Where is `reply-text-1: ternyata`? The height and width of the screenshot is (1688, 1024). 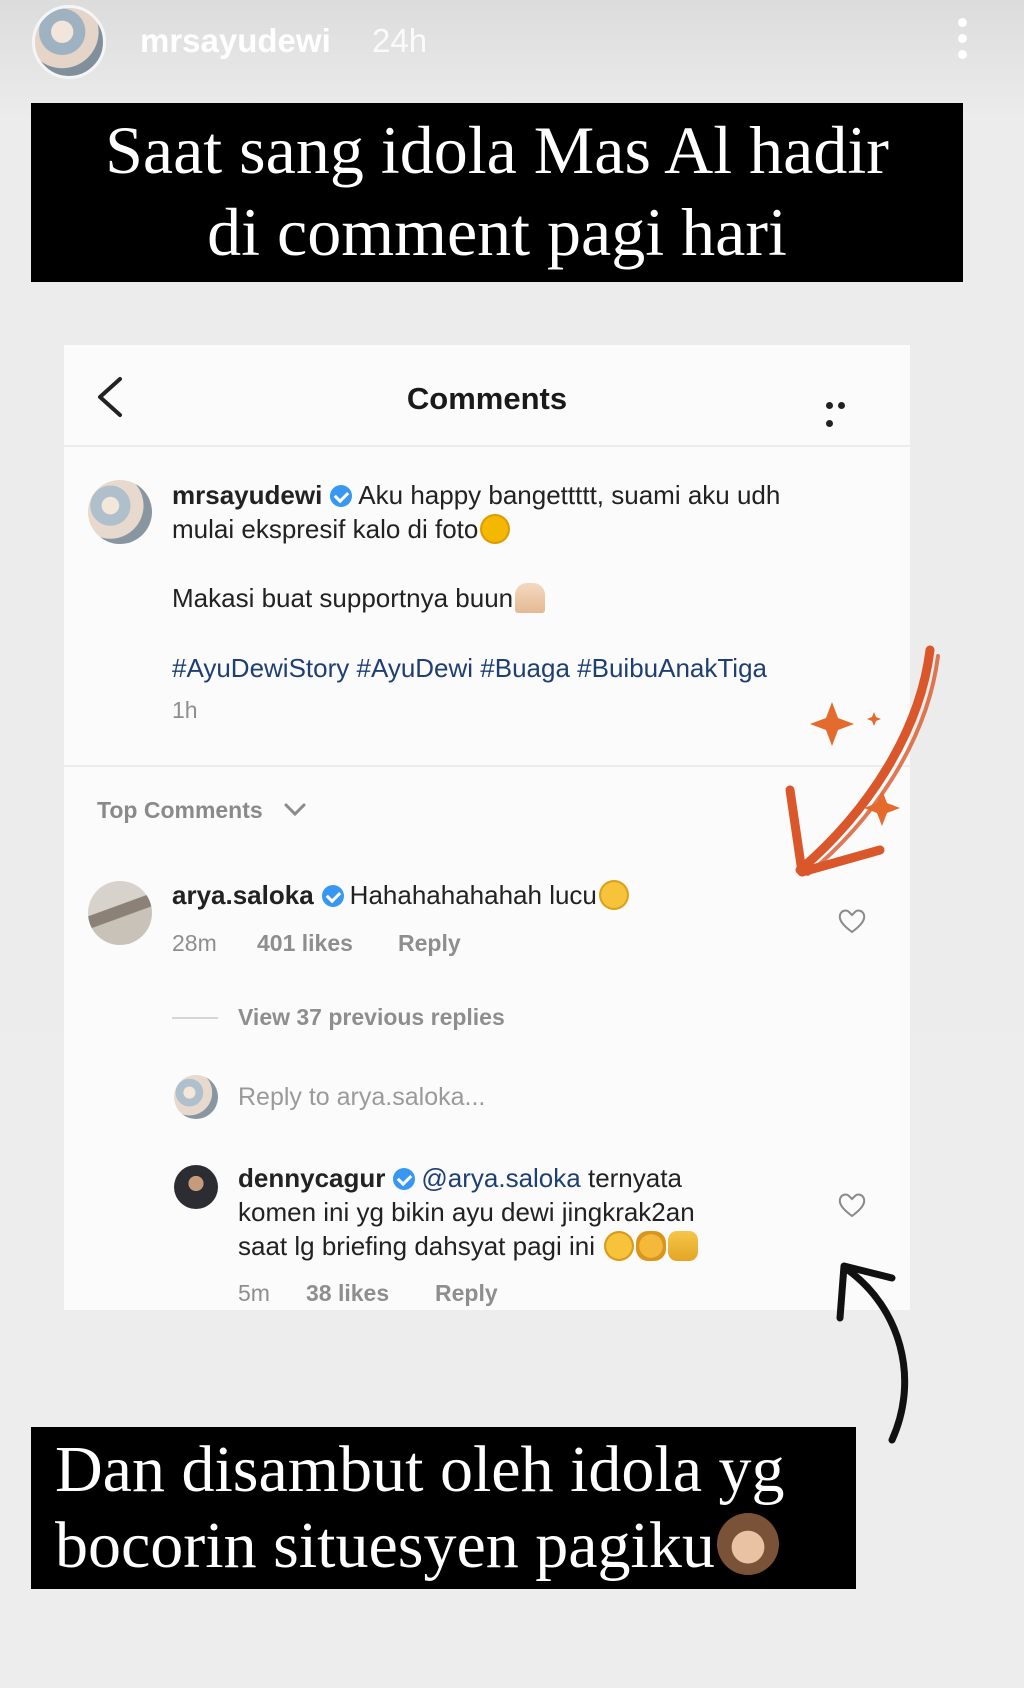
reply-text-1: ternyata is located at coordinates (634, 1178).